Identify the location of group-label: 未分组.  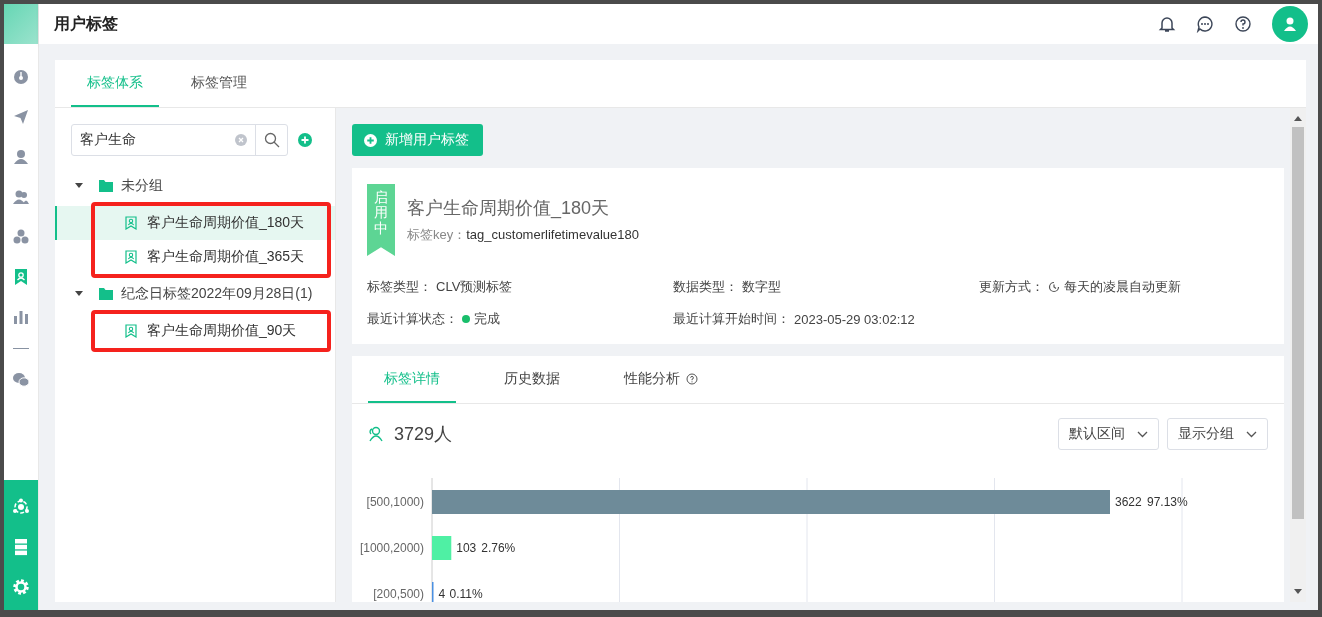
(142, 186).